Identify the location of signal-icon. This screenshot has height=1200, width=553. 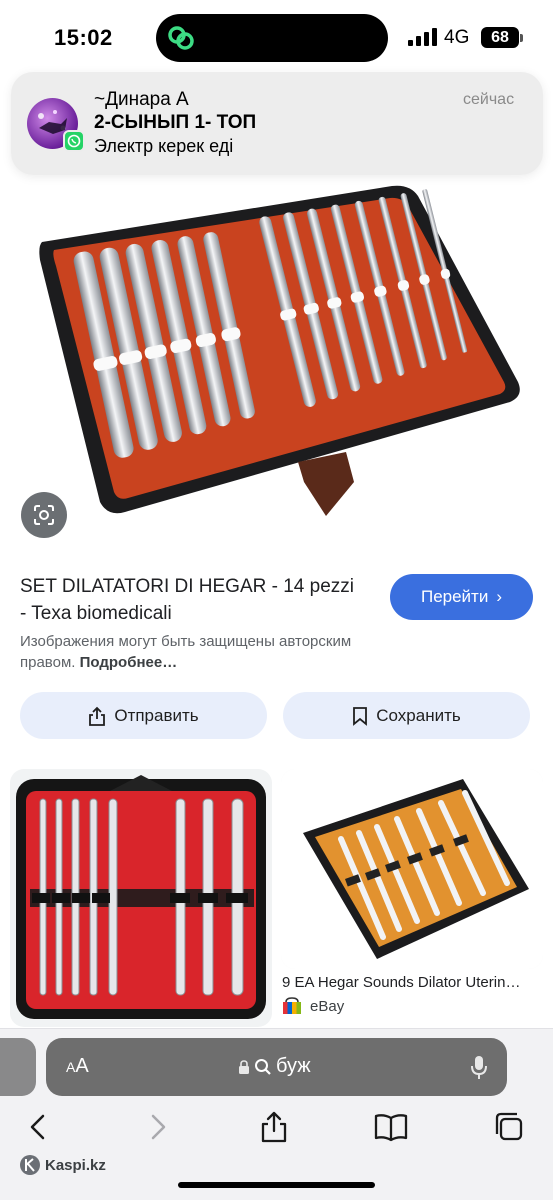
(422, 37).